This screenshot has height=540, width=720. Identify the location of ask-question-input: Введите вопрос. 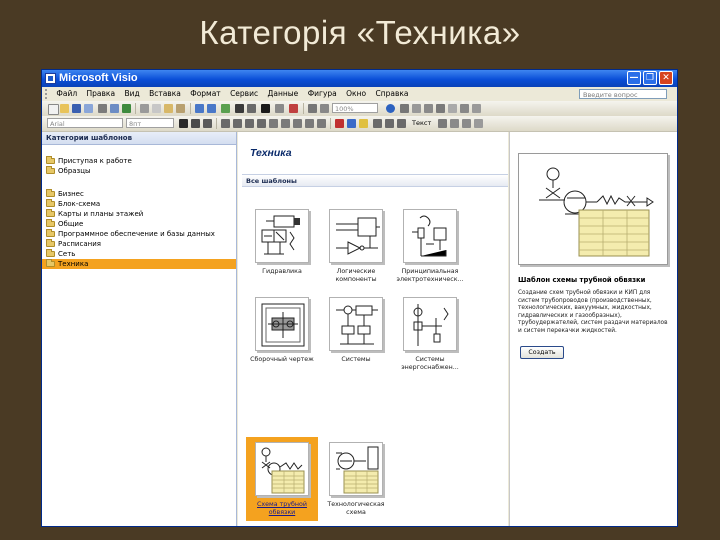
(623, 94).